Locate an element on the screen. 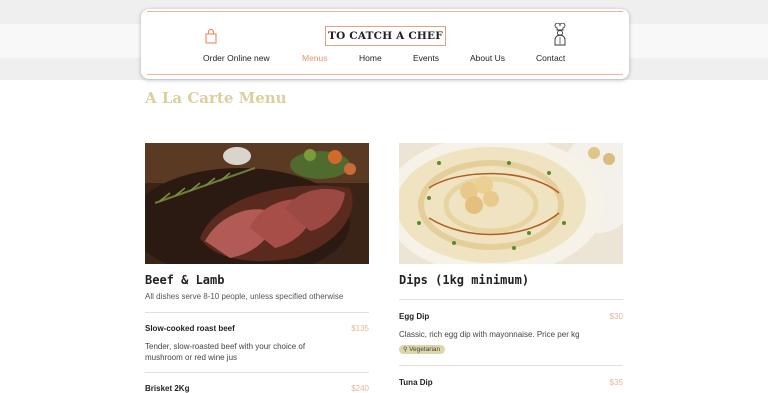  page-title: A La Carte Menu is located at coordinates (216, 98).